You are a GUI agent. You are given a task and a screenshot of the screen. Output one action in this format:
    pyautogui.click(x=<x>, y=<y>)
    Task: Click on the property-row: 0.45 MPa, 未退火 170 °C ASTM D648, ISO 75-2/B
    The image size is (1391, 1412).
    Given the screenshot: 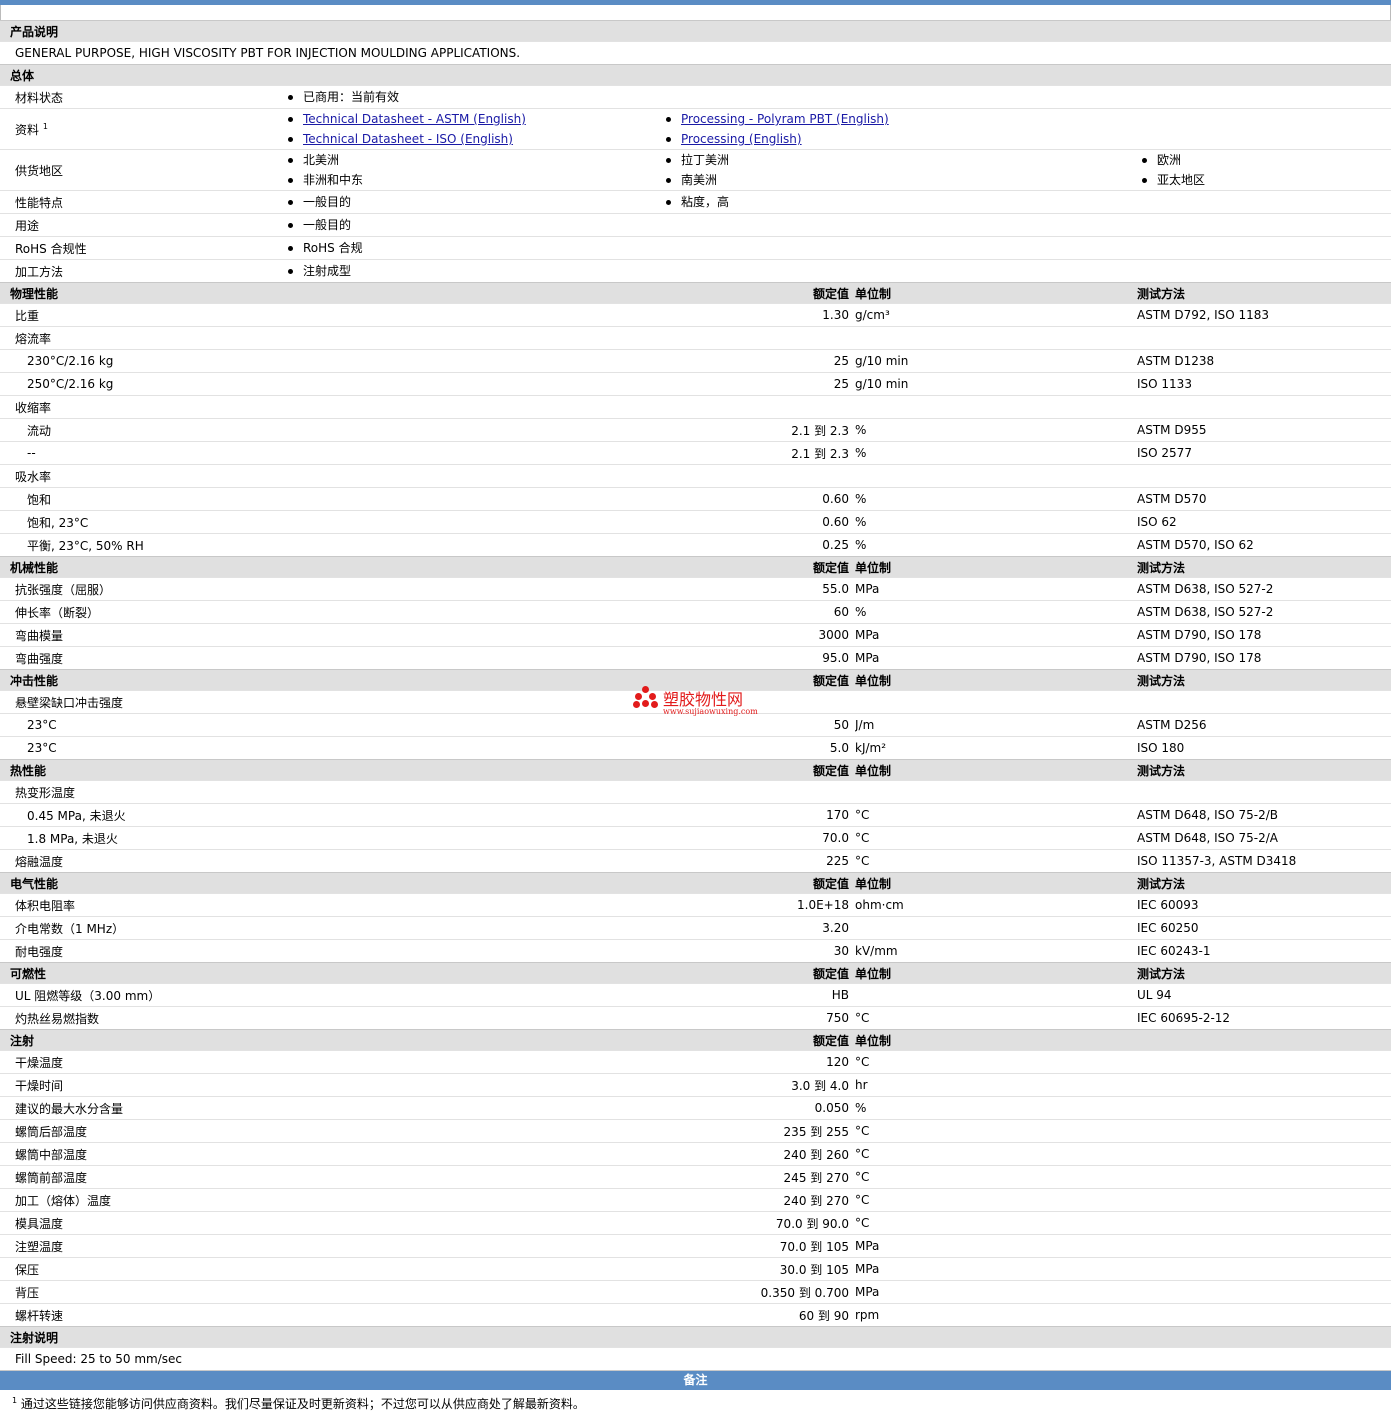 What is the action you would take?
    pyautogui.click(x=695, y=815)
    